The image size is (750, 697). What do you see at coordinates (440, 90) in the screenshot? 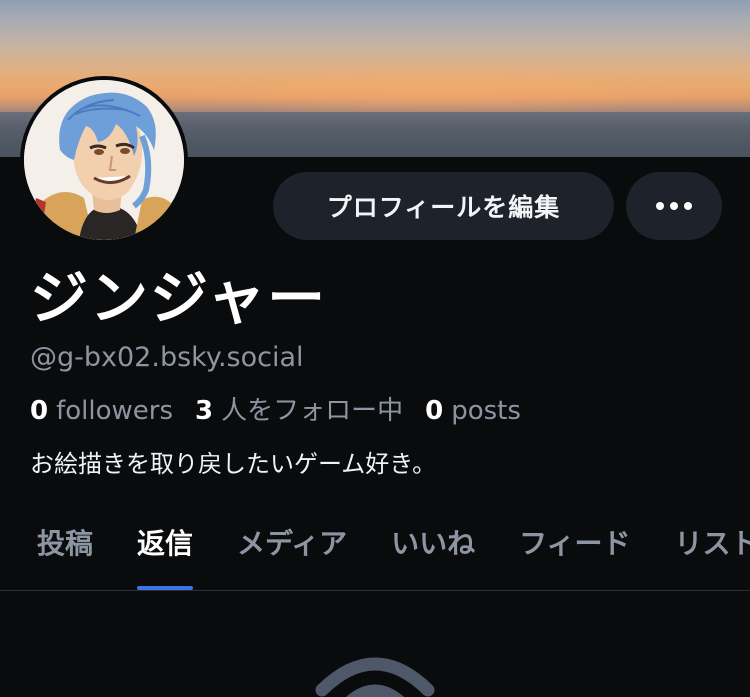
I see `banner-sun-glow` at bounding box center [440, 90].